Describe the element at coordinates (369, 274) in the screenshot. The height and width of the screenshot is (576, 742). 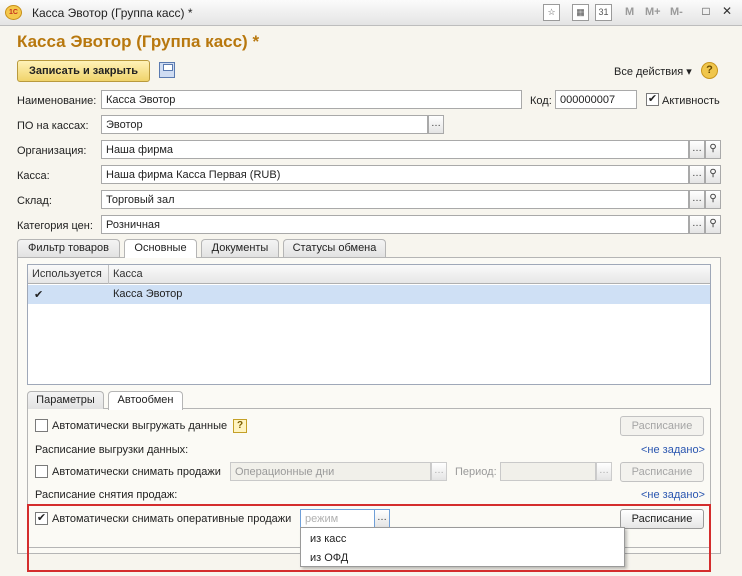
I see `table-header: Используется Касса` at that location.